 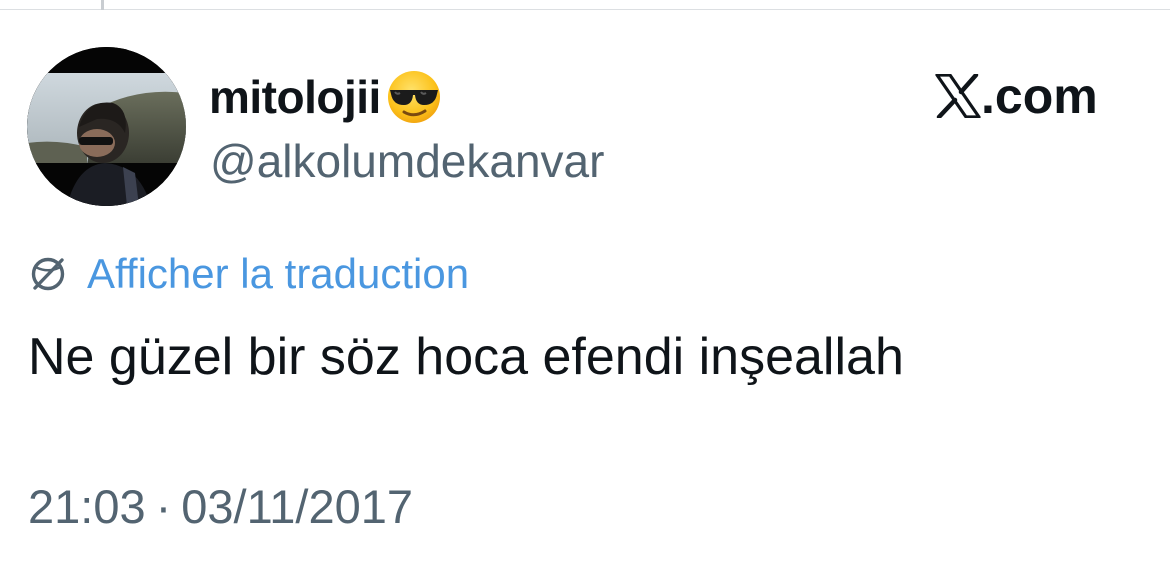 I want to click on translate-row: Afficher la traduction, so click(x=248, y=274).